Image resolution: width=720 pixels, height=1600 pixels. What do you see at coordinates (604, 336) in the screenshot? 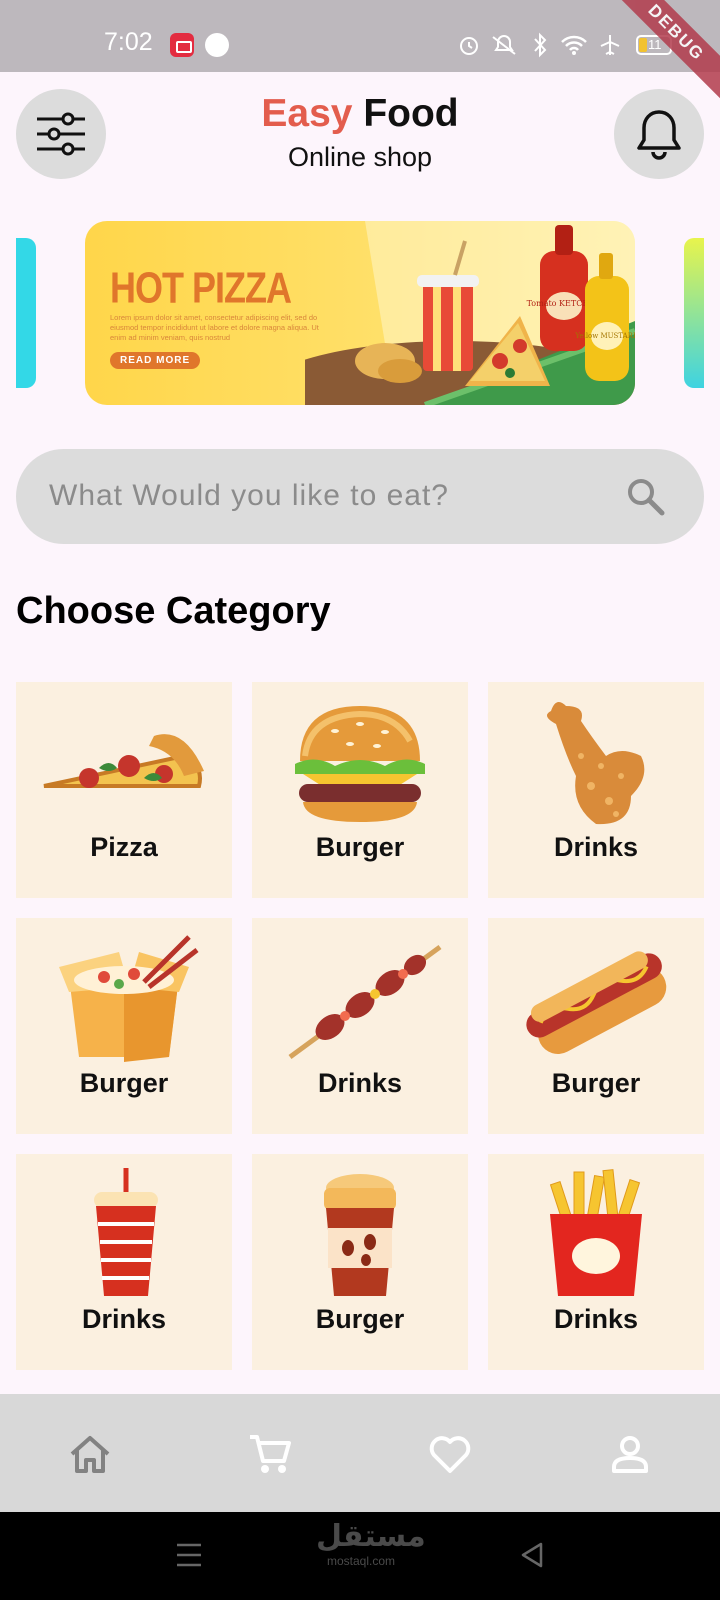
I see `mustard-label: Yellow MUSTARD` at bounding box center [604, 336].